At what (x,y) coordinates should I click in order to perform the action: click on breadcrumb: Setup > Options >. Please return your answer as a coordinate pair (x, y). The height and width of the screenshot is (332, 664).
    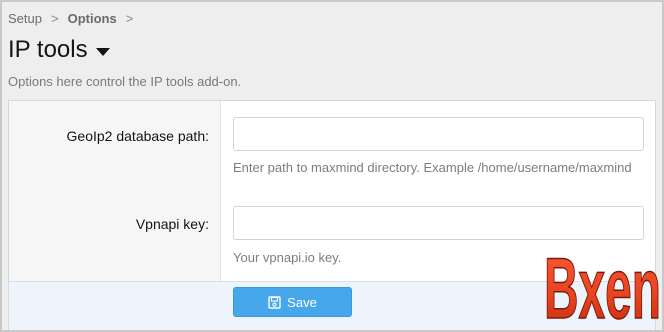
    Looking at the image, I should click on (70, 18).